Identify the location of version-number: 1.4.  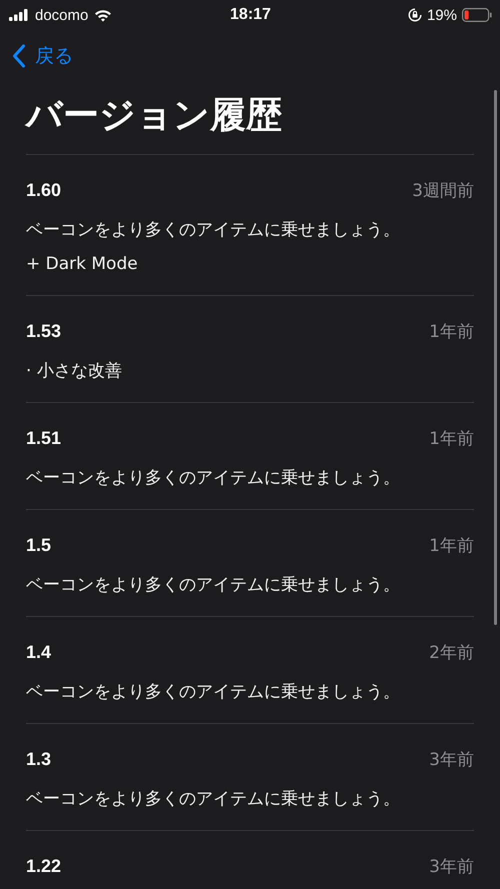
(39, 652).